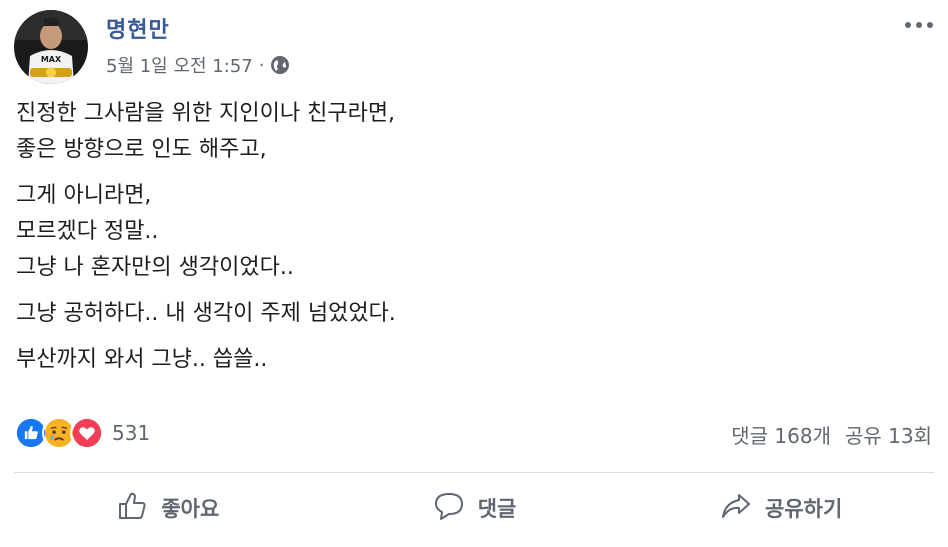 Image resolution: width=948 pixels, height=547 pixels. Describe the element at coordinates (131, 433) in the screenshot. I see `reaction-count: 531` at that location.